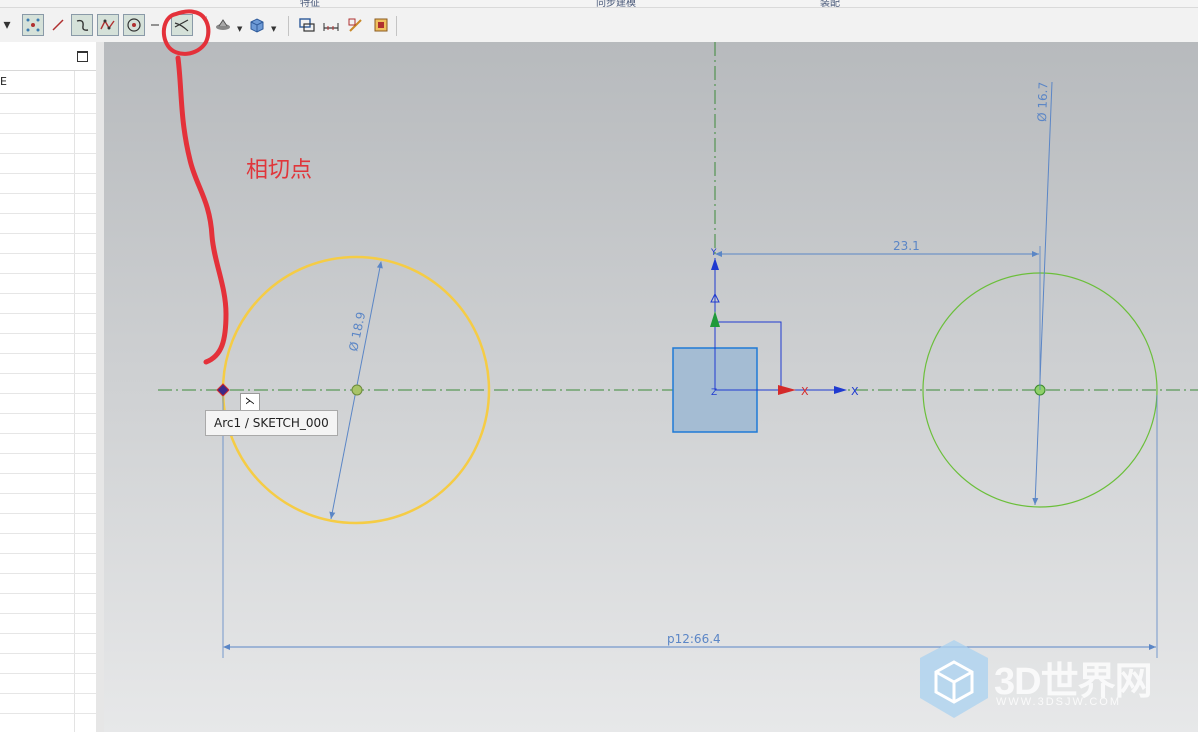 This screenshot has width=1198, height=732. I want to click on z-axis-label: Z, so click(714, 393).